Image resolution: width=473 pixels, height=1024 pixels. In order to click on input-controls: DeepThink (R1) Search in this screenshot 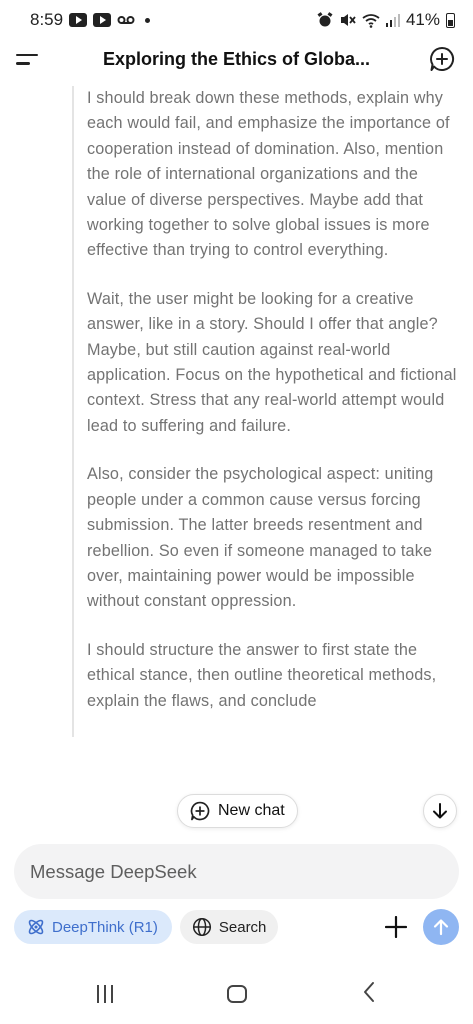, I will do `click(236, 927)`.